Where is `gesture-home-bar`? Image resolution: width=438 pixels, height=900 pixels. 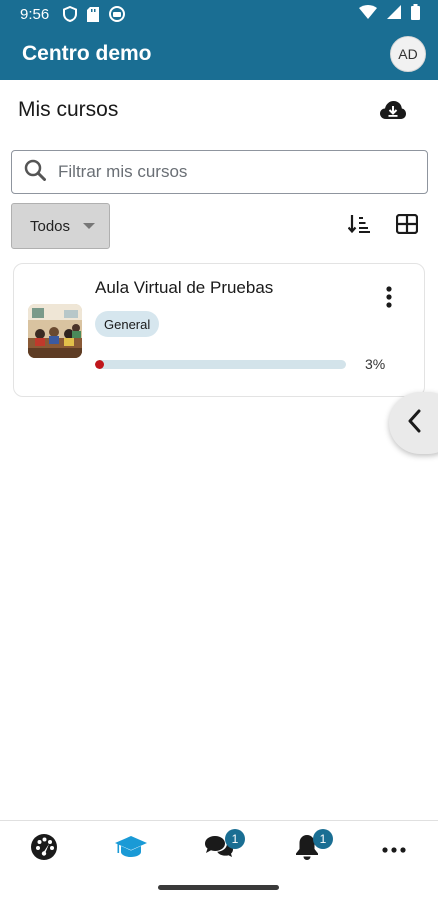
gesture-home-bar is located at coordinates (218, 887).